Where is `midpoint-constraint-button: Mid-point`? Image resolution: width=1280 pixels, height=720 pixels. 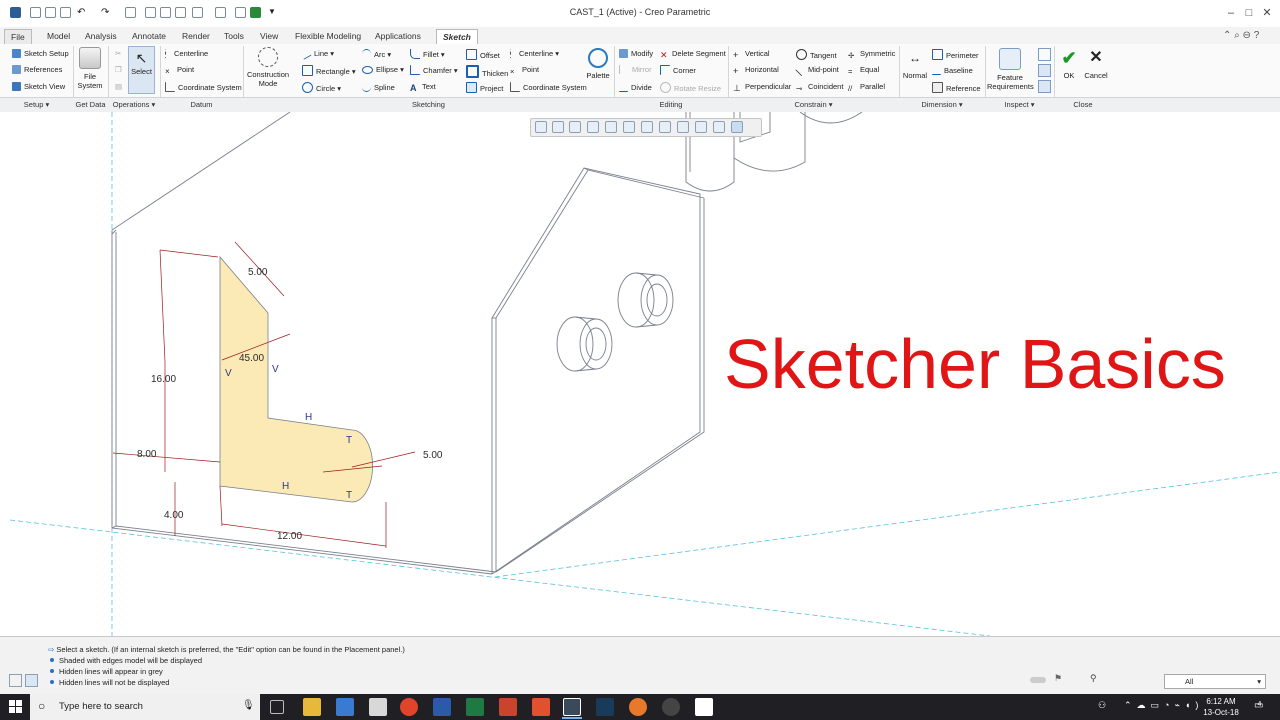
midpoint-constraint-button: Mid-point is located at coordinates (817, 71).